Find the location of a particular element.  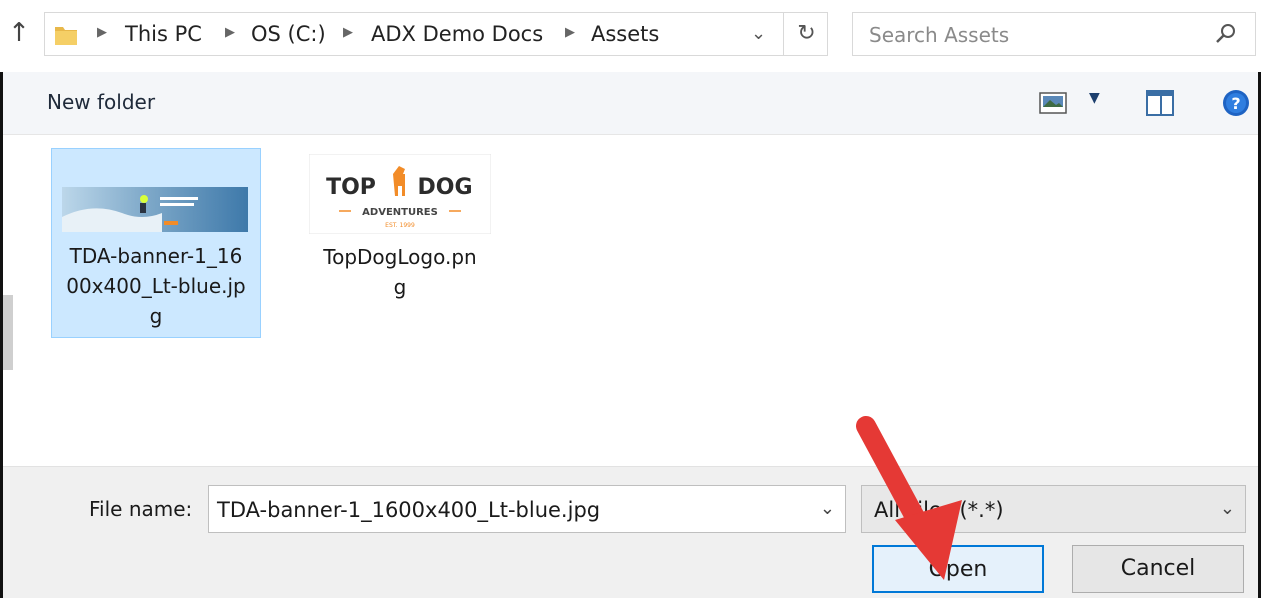

breadcrumb-this-pc: This PC is located at coordinates (163, 34).